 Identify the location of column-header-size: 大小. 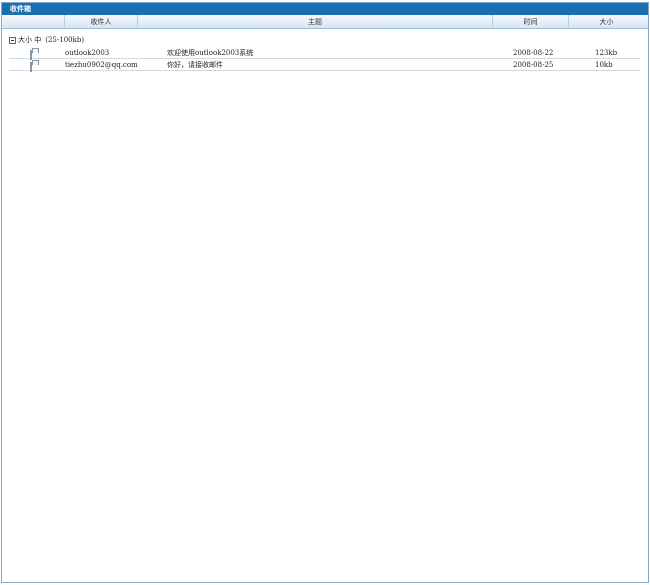
(606, 22).